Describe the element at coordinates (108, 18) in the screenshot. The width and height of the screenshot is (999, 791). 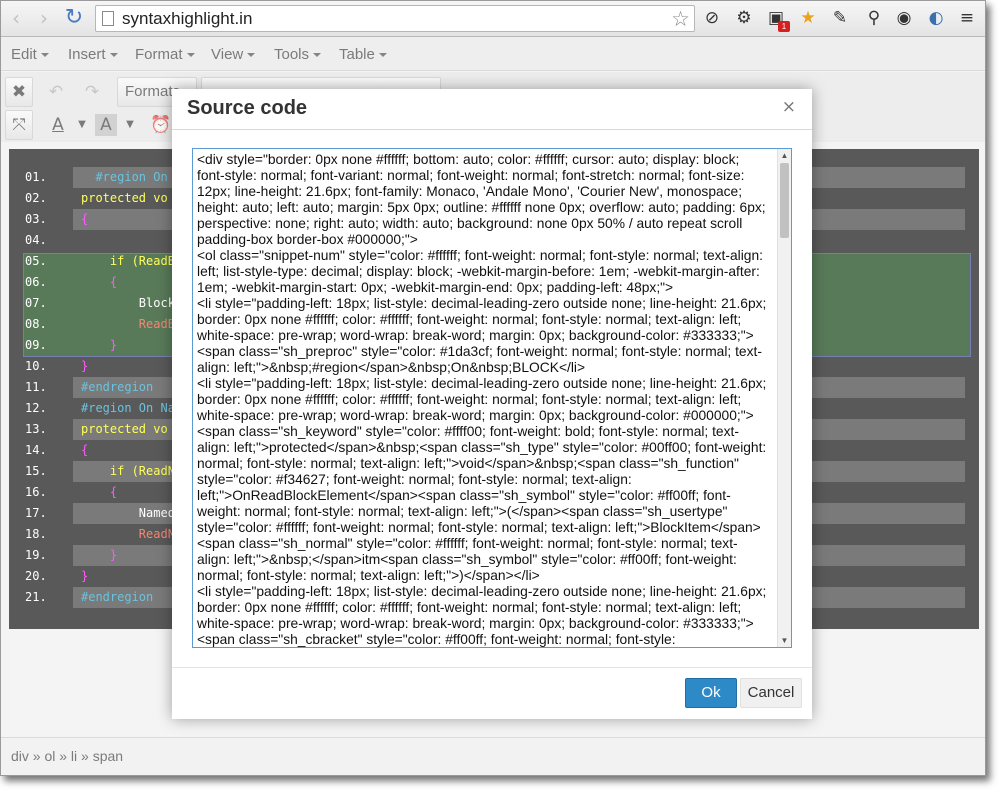
I see `page-icon` at that location.